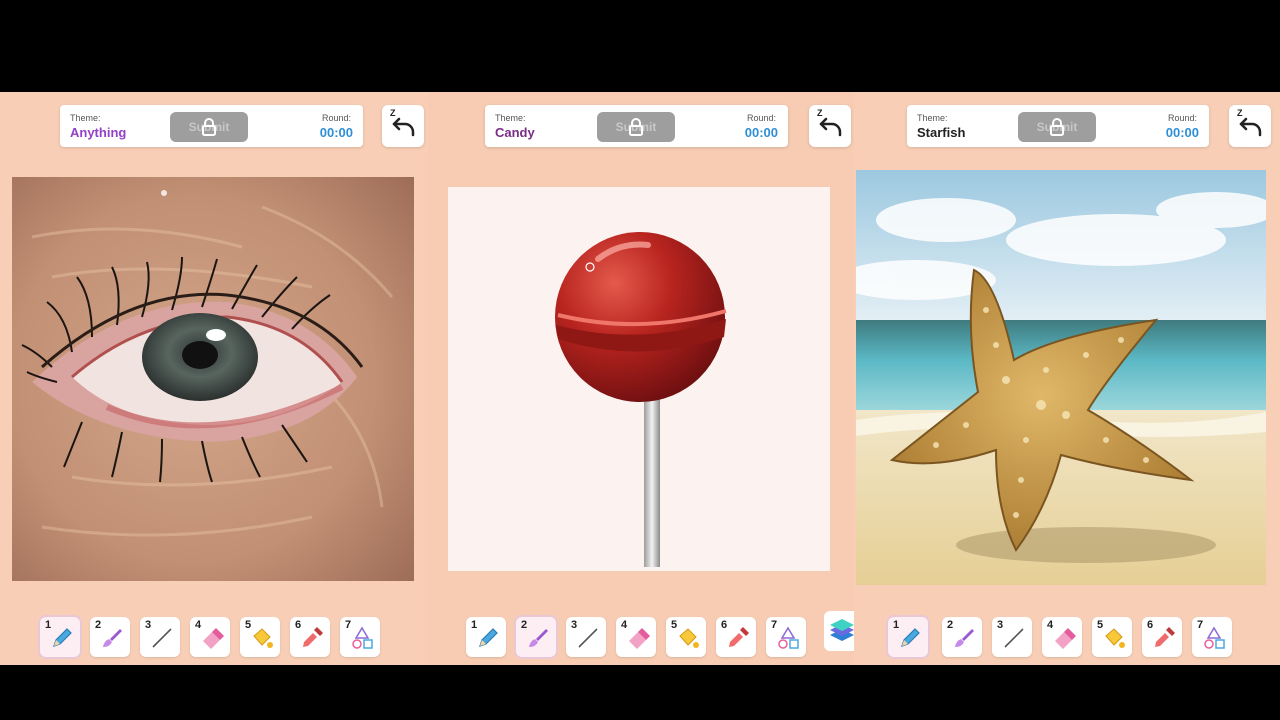 The height and width of the screenshot is (720, 1280). I want to click on lollipop-painting, so click(641, 399).